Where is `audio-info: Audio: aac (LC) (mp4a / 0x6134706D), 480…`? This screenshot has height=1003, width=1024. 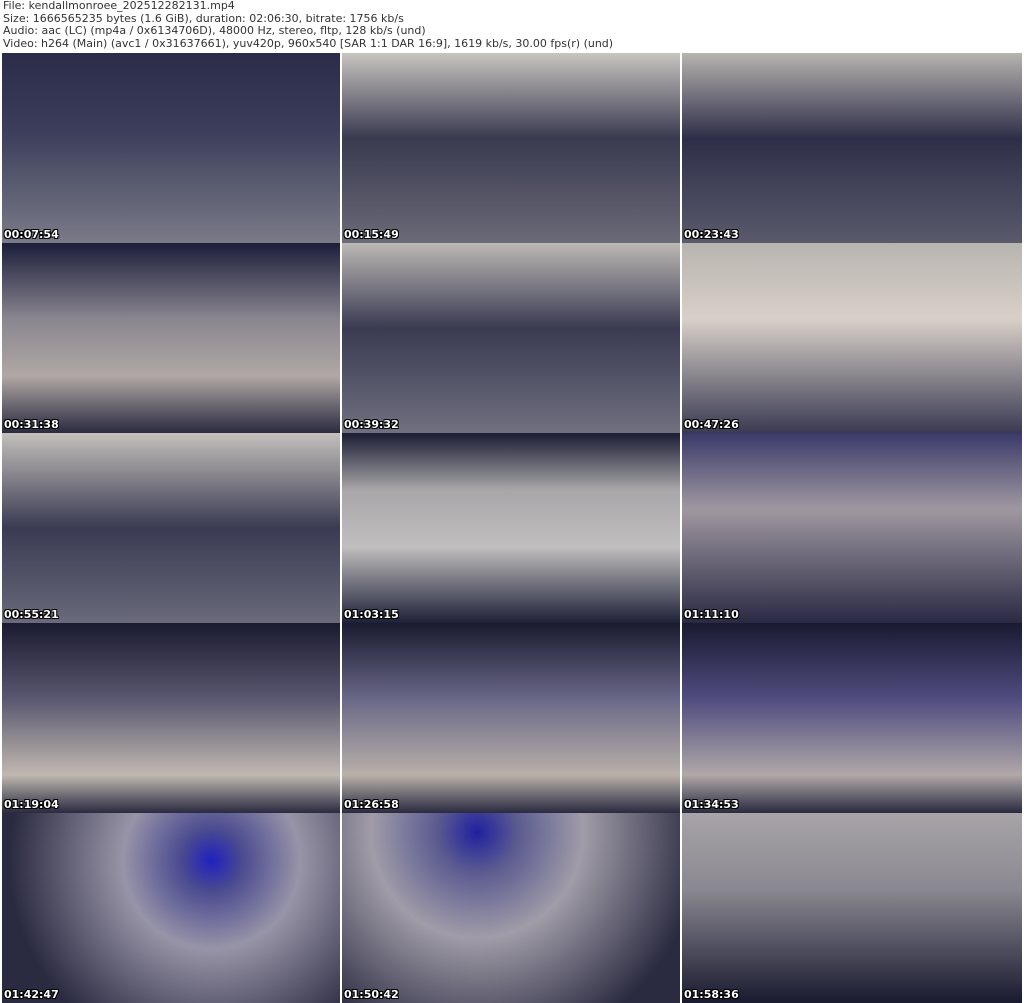 audio-info: Audio: aac (LC) (mp4a / 0x6134706D), 480… is located at coordinates (214, 30).